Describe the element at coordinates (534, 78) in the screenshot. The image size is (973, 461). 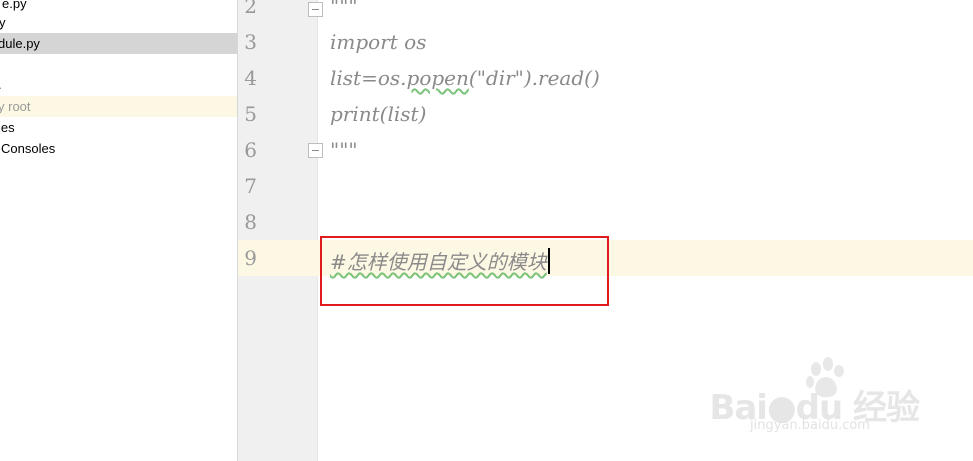
I see `code-token: ("dir").read()` at that location.